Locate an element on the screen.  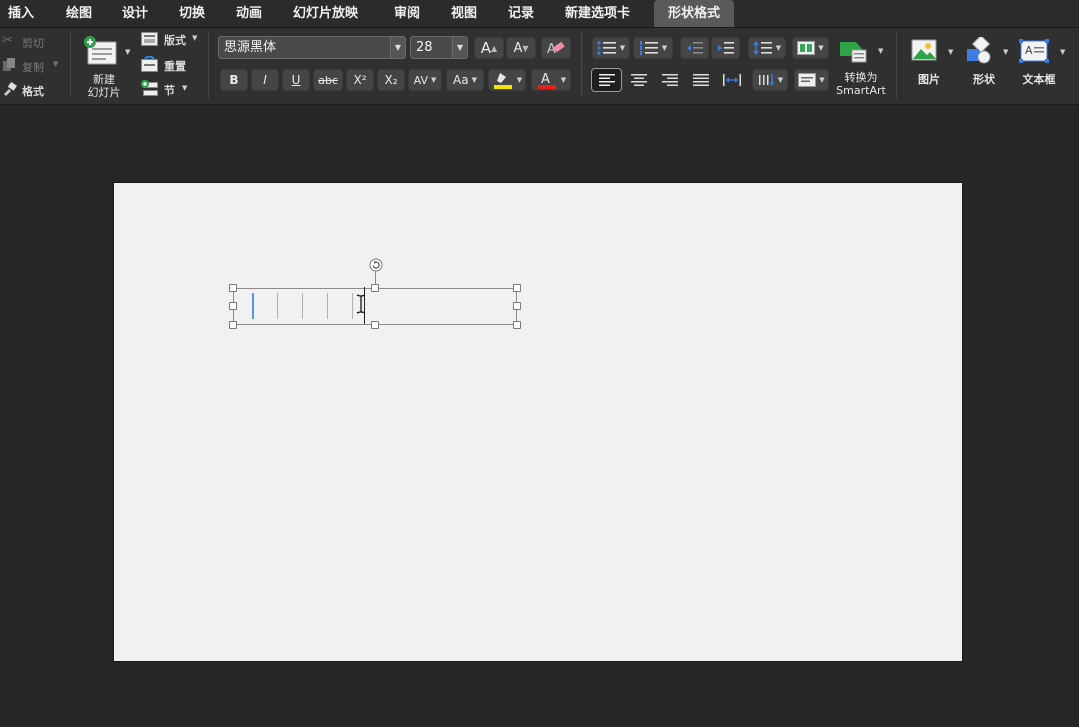
increase-indent-button is located at coordinates (725, 48).